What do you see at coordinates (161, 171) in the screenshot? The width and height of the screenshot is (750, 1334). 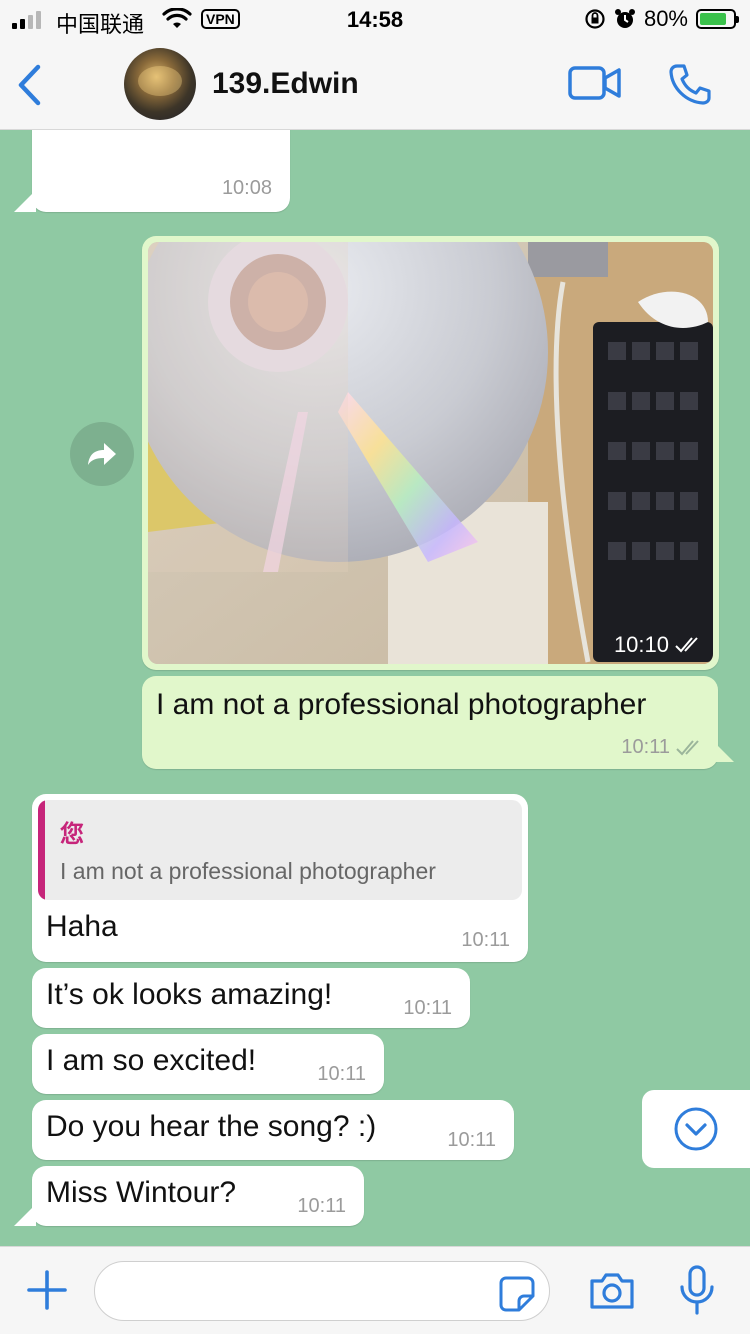 I see `message-incoming: 10:08` at bounding box center [161, 171].